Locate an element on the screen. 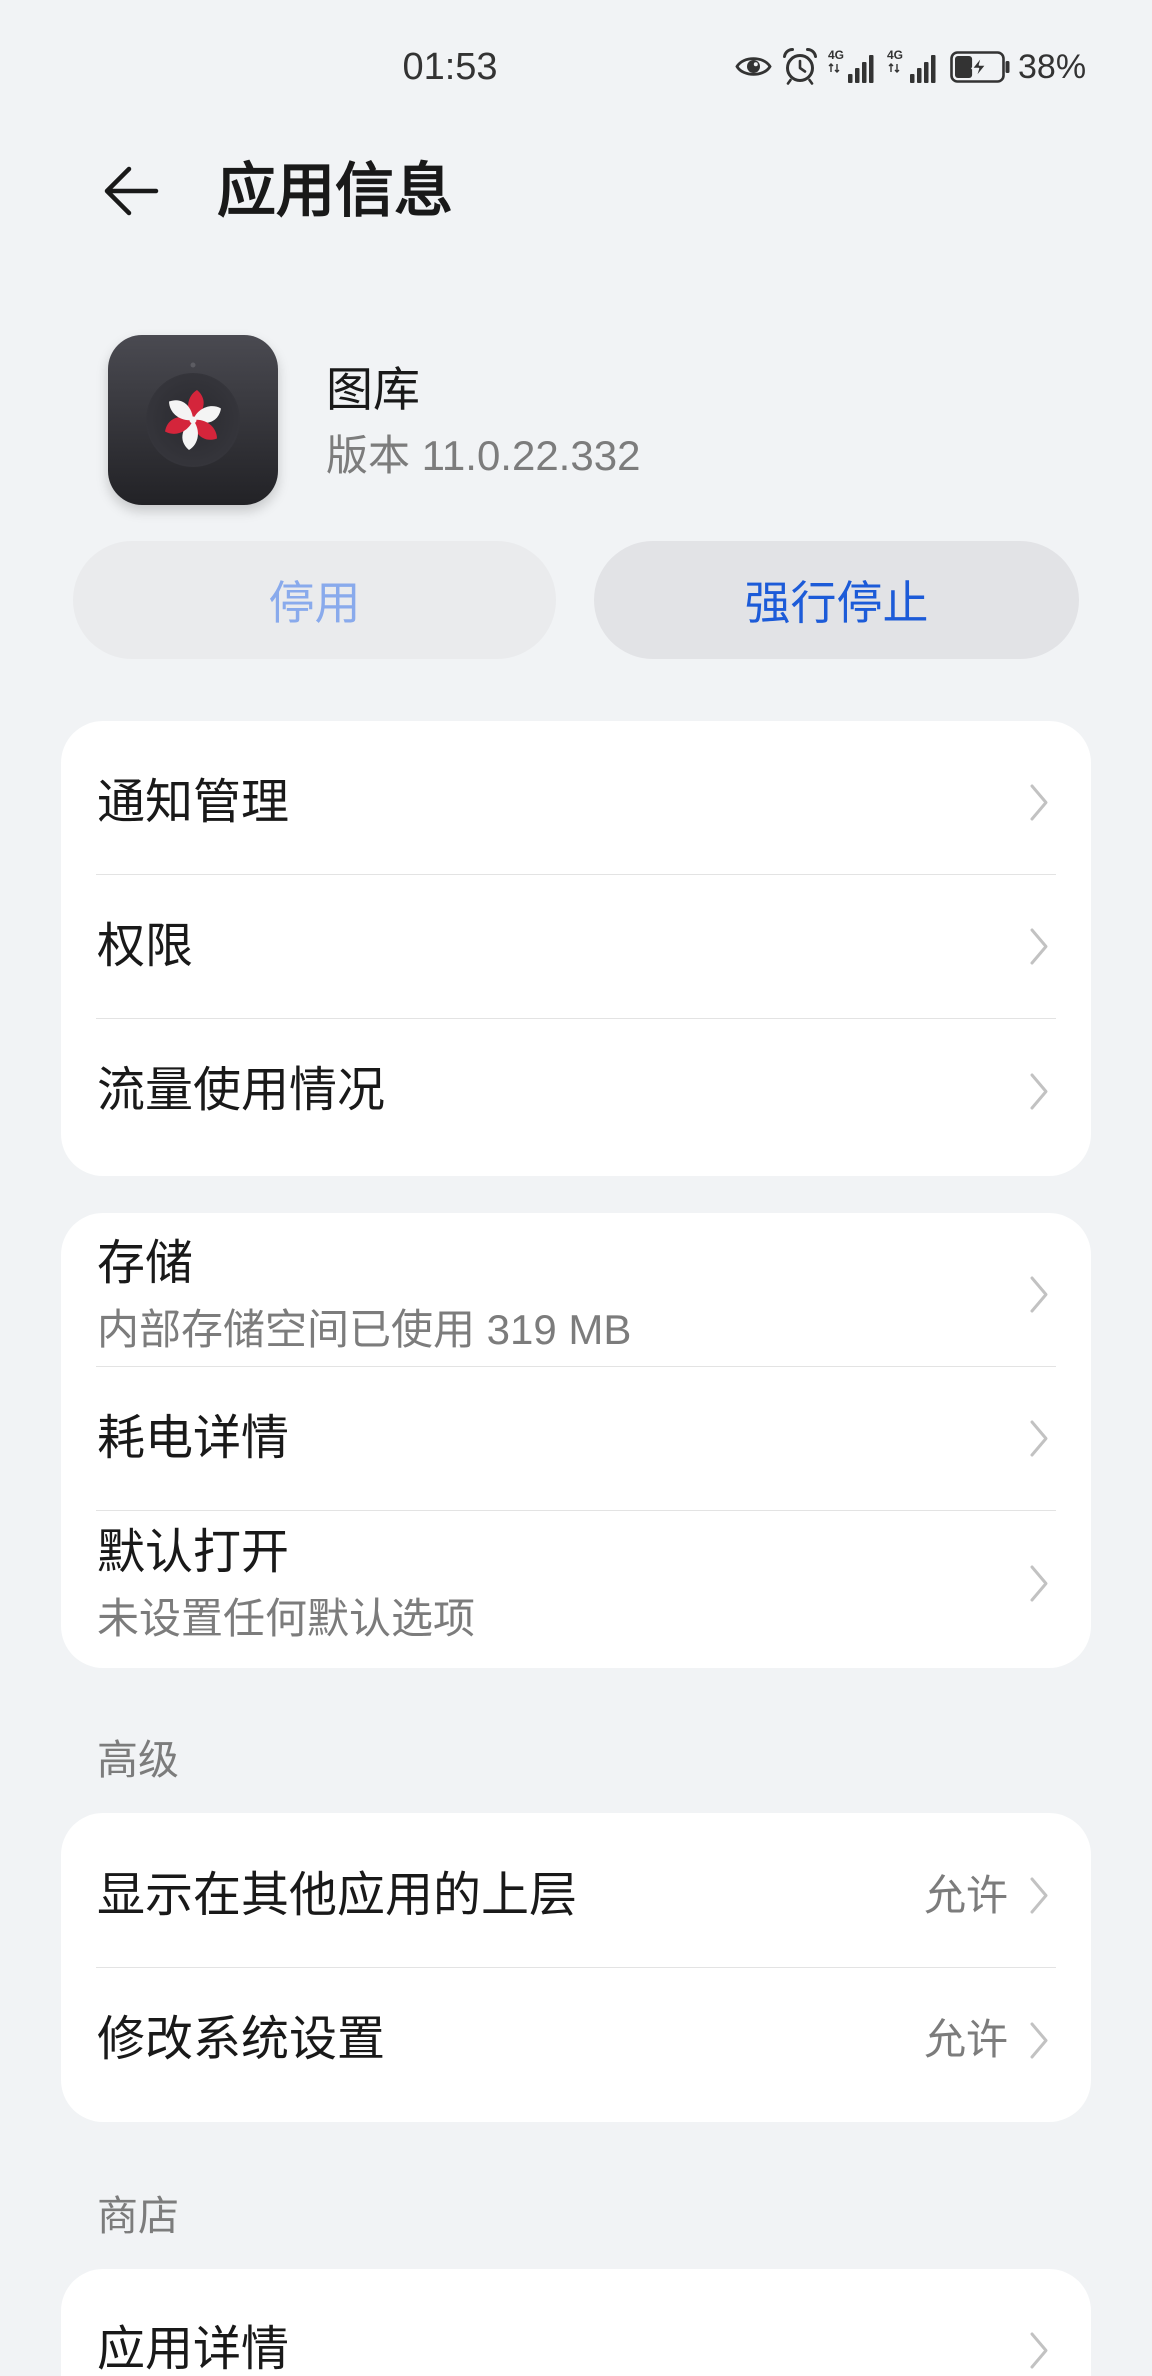 The height and width of the screenshot is (2376, 1152). row-title: 默认打开 is located at coordinates (193, 1552).